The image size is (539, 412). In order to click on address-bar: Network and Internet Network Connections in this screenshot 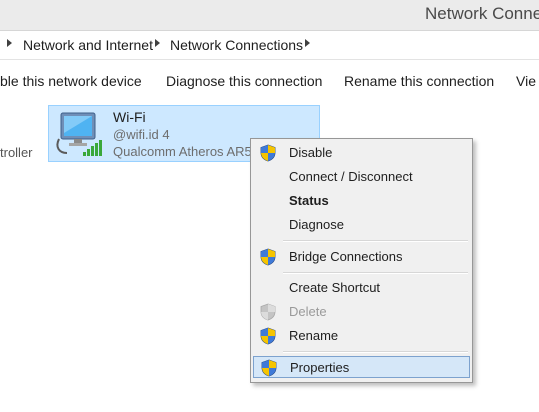, I will do `click(269, 45)`.